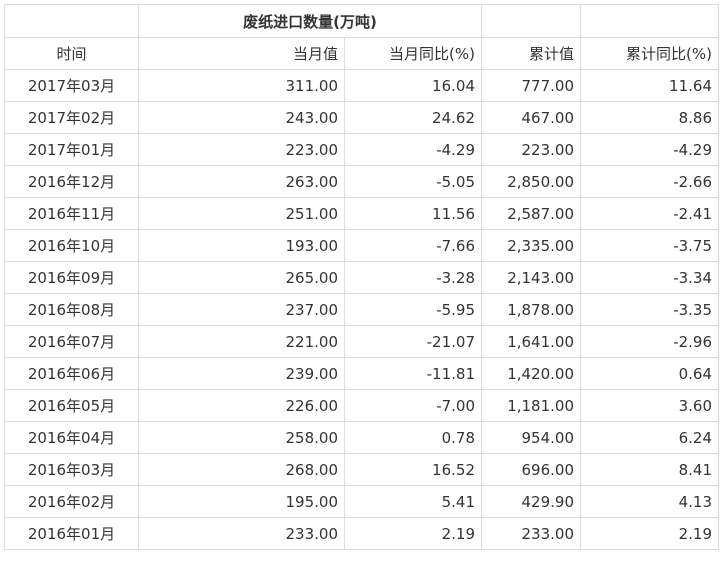 The width and height of the screenshot is (721, 571). Describe the element at coordinates (531, 149) in the screenshot. I see `cell-cumulative-value: 223.00` at that location.